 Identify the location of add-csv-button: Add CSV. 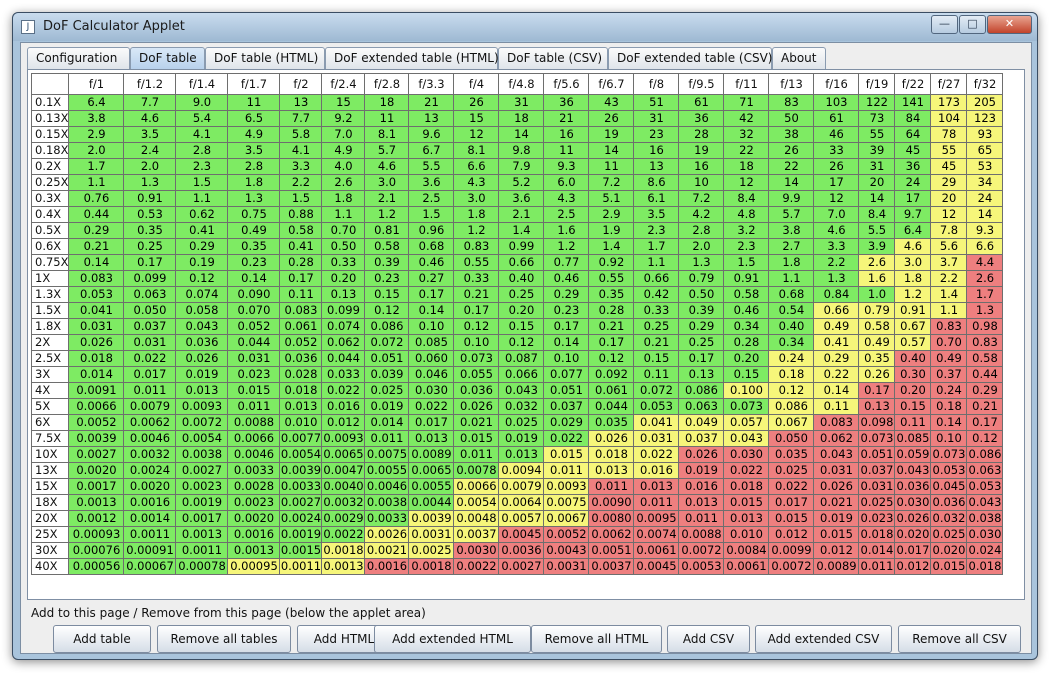
(708, 639).